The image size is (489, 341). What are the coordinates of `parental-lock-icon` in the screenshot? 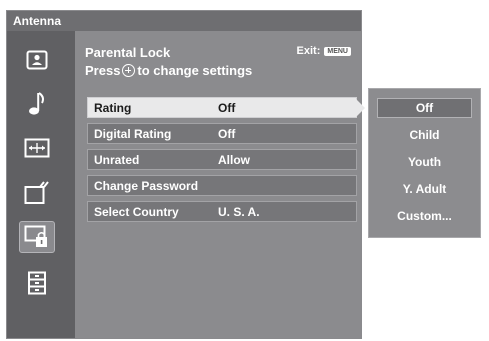 It's located at (37, 237).